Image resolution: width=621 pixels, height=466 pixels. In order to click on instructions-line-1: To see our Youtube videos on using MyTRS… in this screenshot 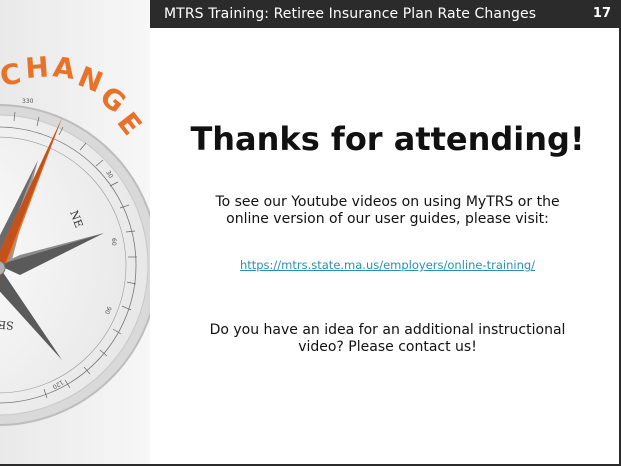, I will do `click(387, 202)`.